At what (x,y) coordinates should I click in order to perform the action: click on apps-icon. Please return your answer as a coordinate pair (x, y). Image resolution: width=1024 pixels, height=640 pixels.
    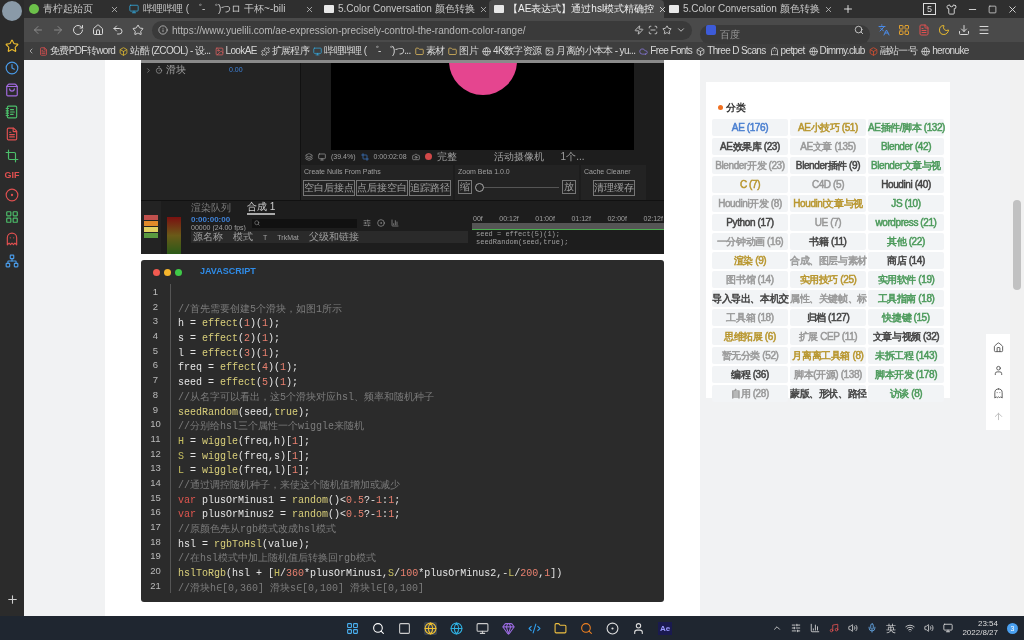
    Looking at the image, I should click on (904, 30).